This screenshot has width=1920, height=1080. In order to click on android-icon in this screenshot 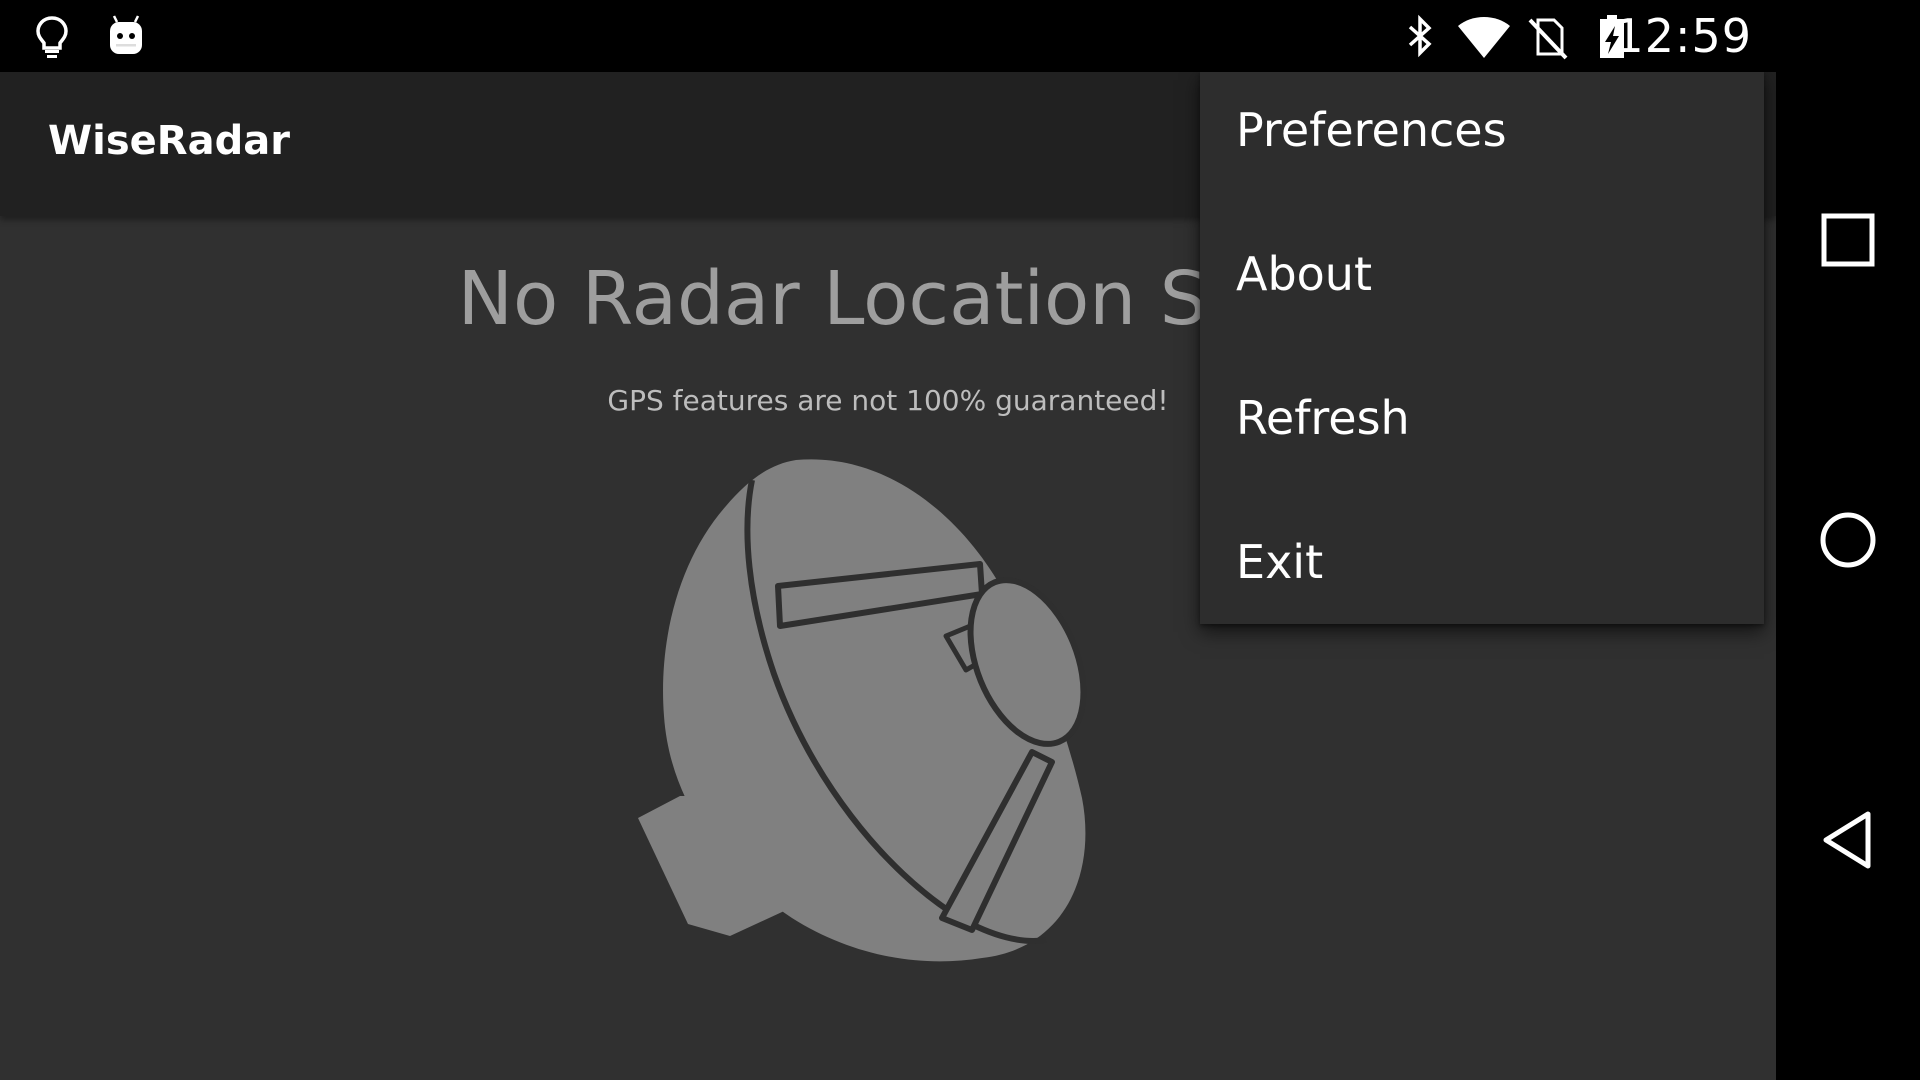, I will do `click(126, 36)`.